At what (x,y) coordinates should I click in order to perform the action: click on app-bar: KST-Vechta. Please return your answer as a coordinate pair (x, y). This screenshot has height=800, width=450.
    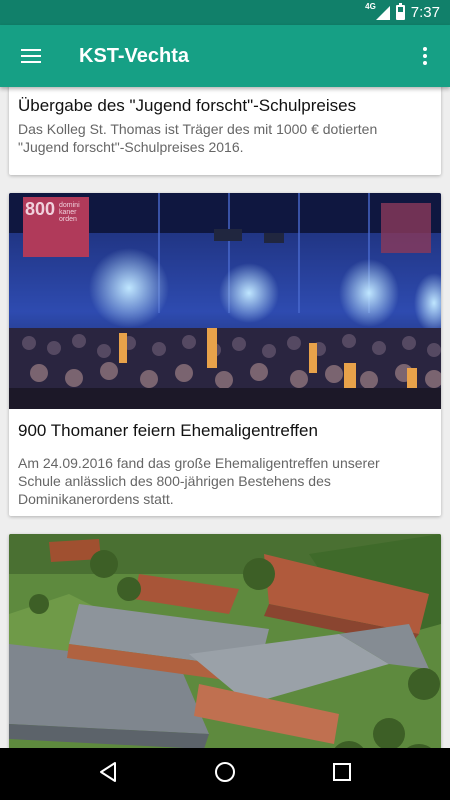
    Looking at the image, I should click on (225, 56).